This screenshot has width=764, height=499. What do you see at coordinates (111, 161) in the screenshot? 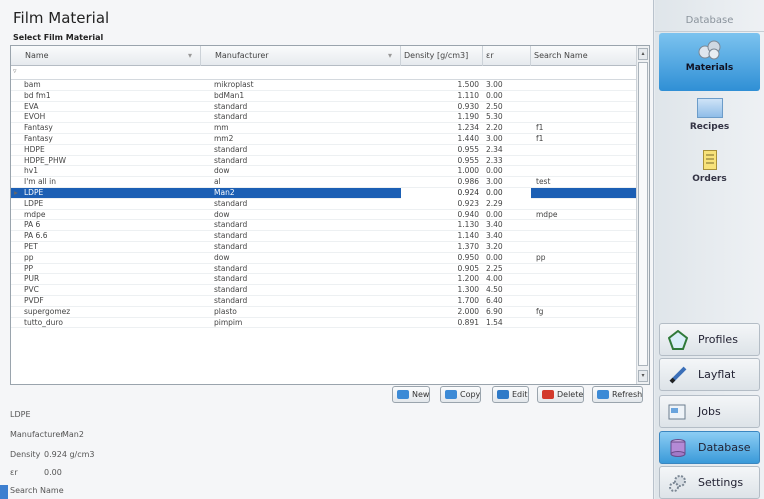
I see `cell-name: HDPE_PHW` at bounding box center [111, 161].